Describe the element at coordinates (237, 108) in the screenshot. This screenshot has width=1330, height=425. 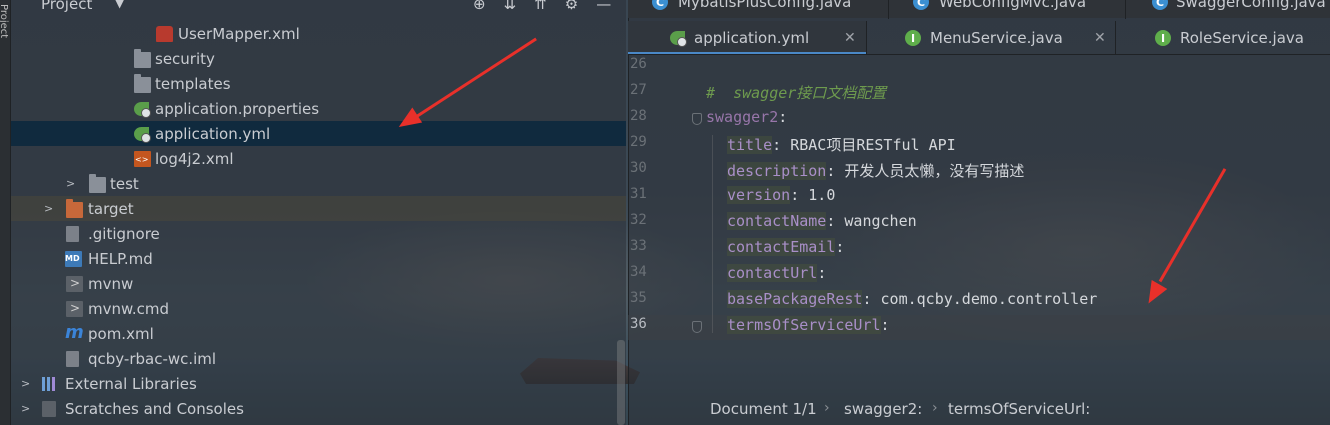
I see `tree-item-label: application.properties` at that location.